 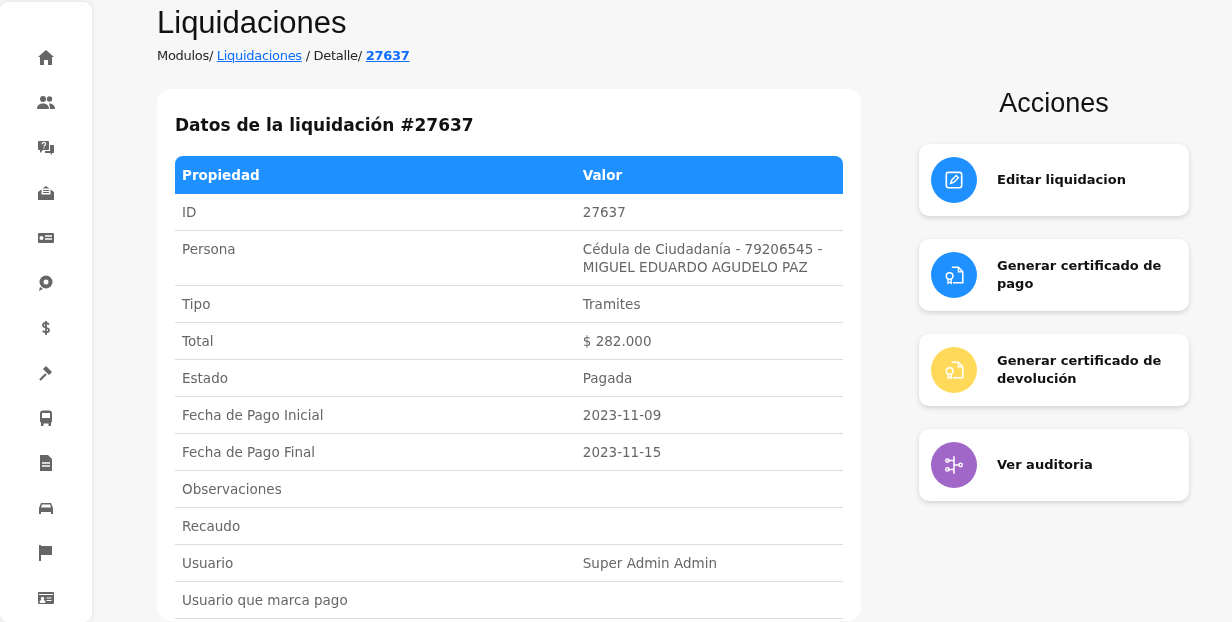 What do you see at coordinates (259, 56) in the screenshot?
I see `breadcrumb-link: Liquidaciones` at bounding box center [259, 56].